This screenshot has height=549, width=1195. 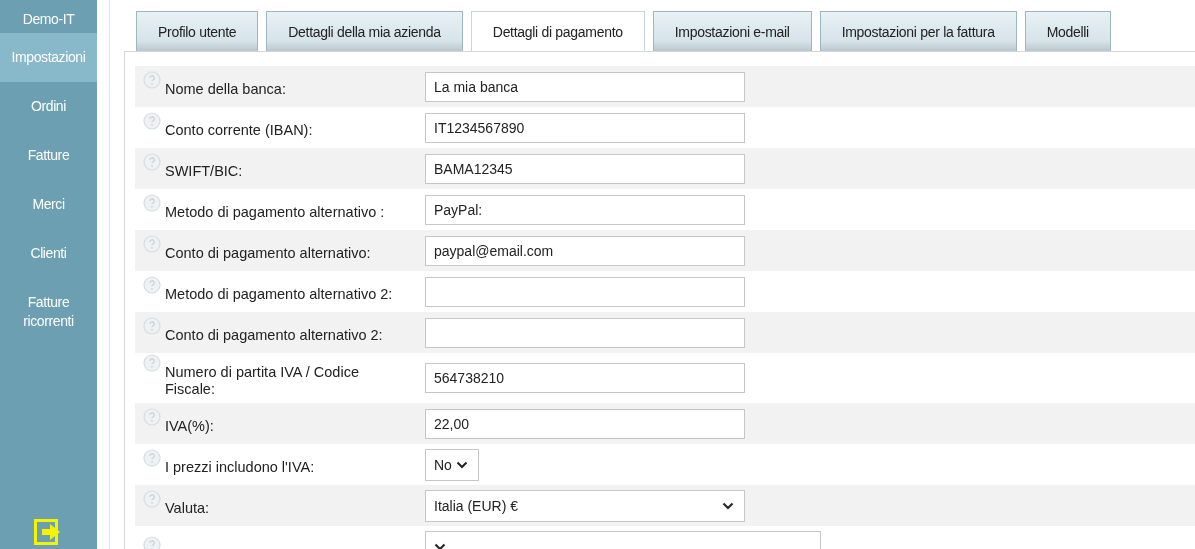 What do you see at coordinates (364, 31) in the screenshot?
I see `tab: Dettagli della mia azienda` at bounding box center [364, 31].